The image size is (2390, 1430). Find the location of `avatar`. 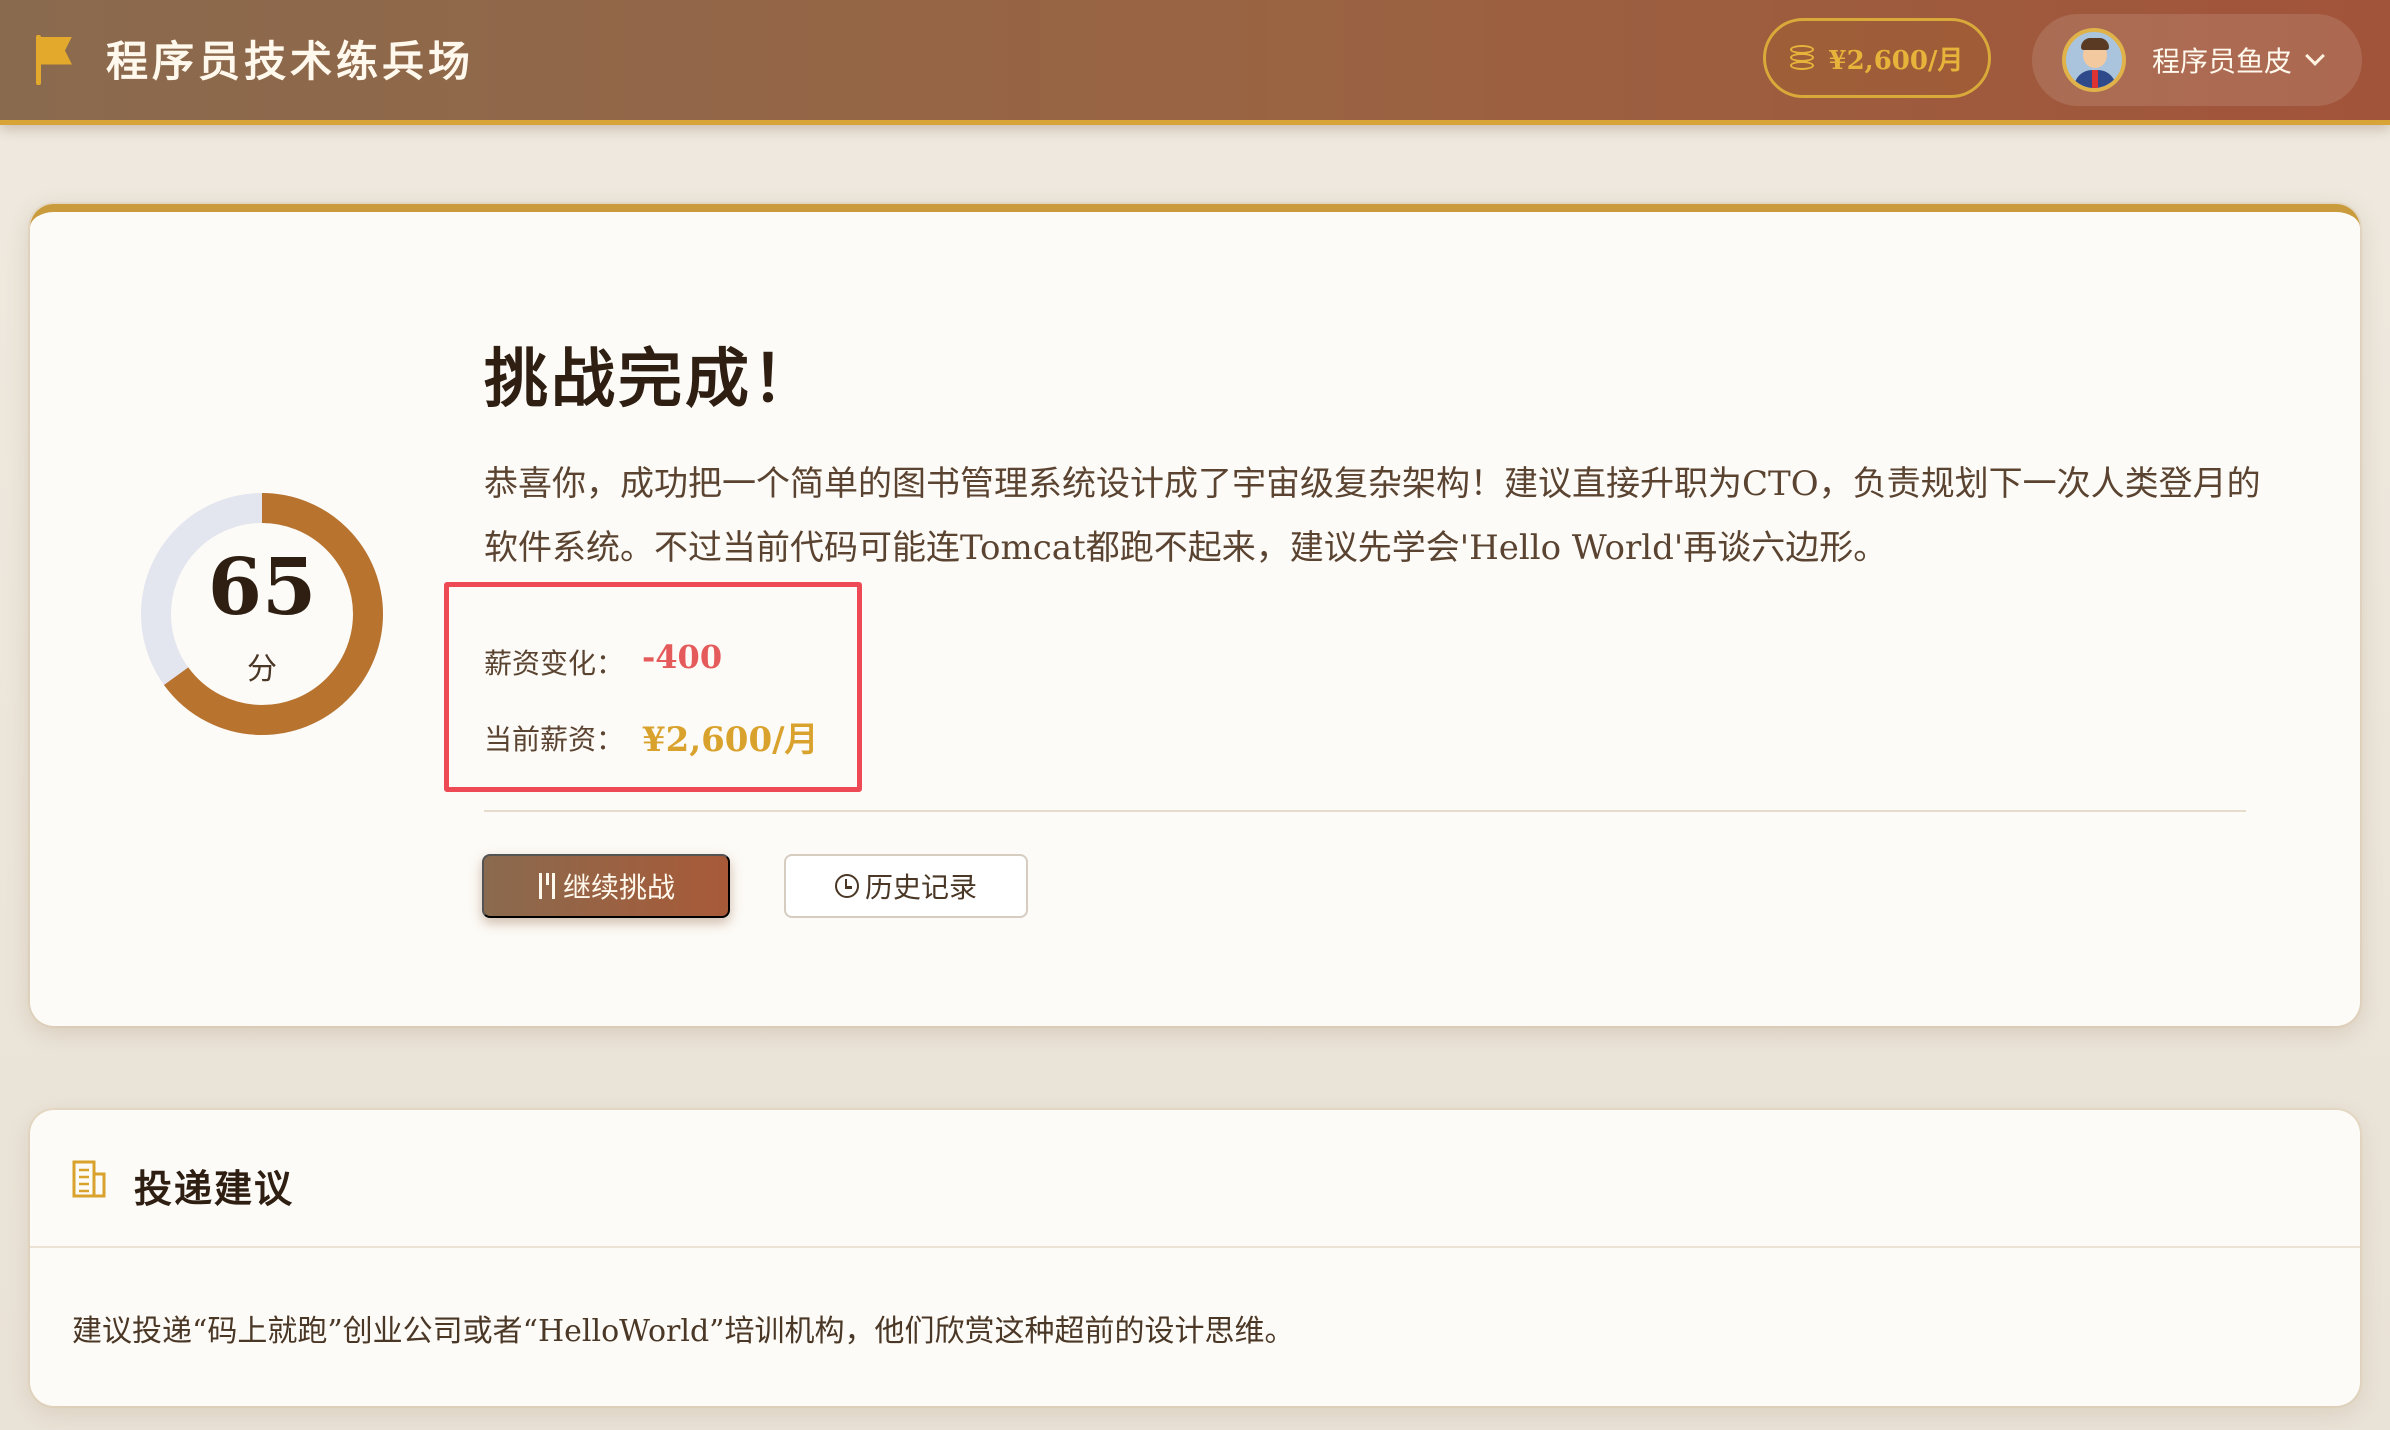

avatar is located at coordinates (2094, 60).